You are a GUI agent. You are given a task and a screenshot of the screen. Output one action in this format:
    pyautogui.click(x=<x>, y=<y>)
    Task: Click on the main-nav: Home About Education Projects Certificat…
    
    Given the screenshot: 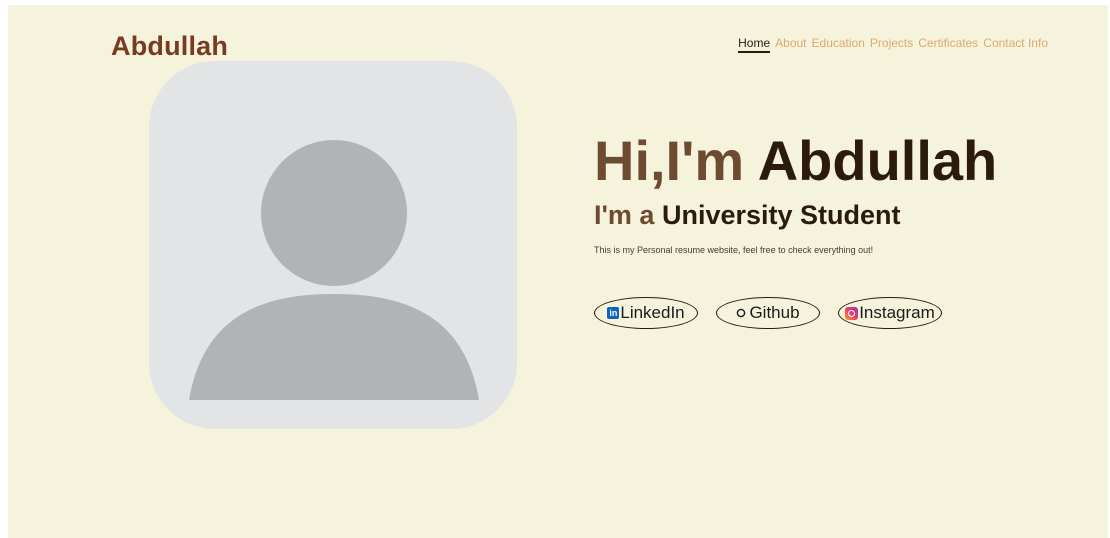 What is the action you would take?
    pyautogui.click(x=893, y=44)
    